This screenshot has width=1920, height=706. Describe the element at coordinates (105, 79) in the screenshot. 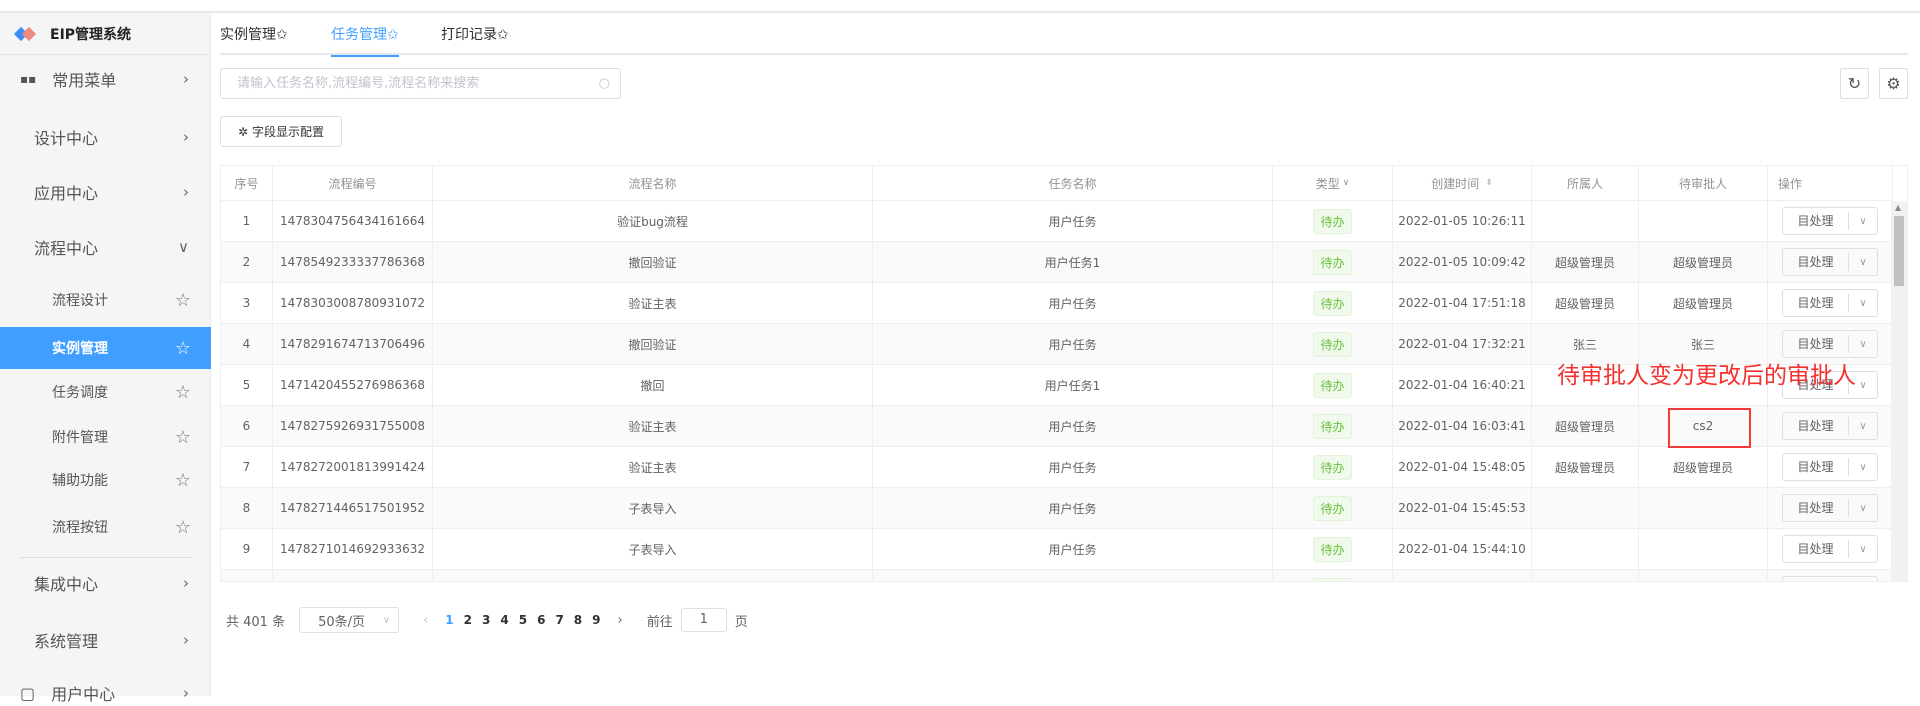

I see `sidebar-group-0: ▪▪ 常用菜单 ›` at that location.